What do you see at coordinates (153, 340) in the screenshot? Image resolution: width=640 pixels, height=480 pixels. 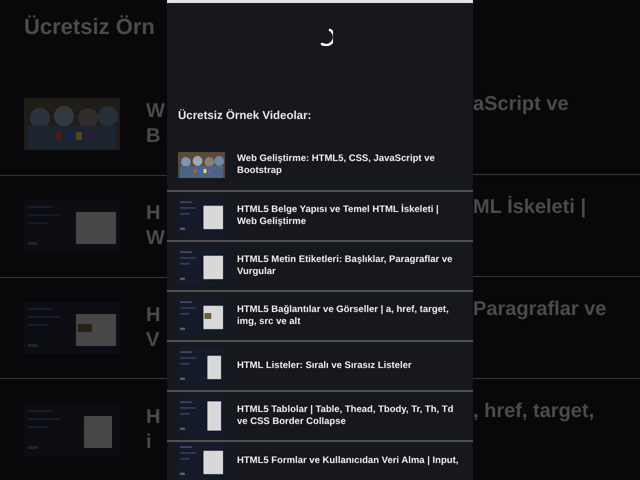 I see `video-title: V` at bounding box center [153, 340].